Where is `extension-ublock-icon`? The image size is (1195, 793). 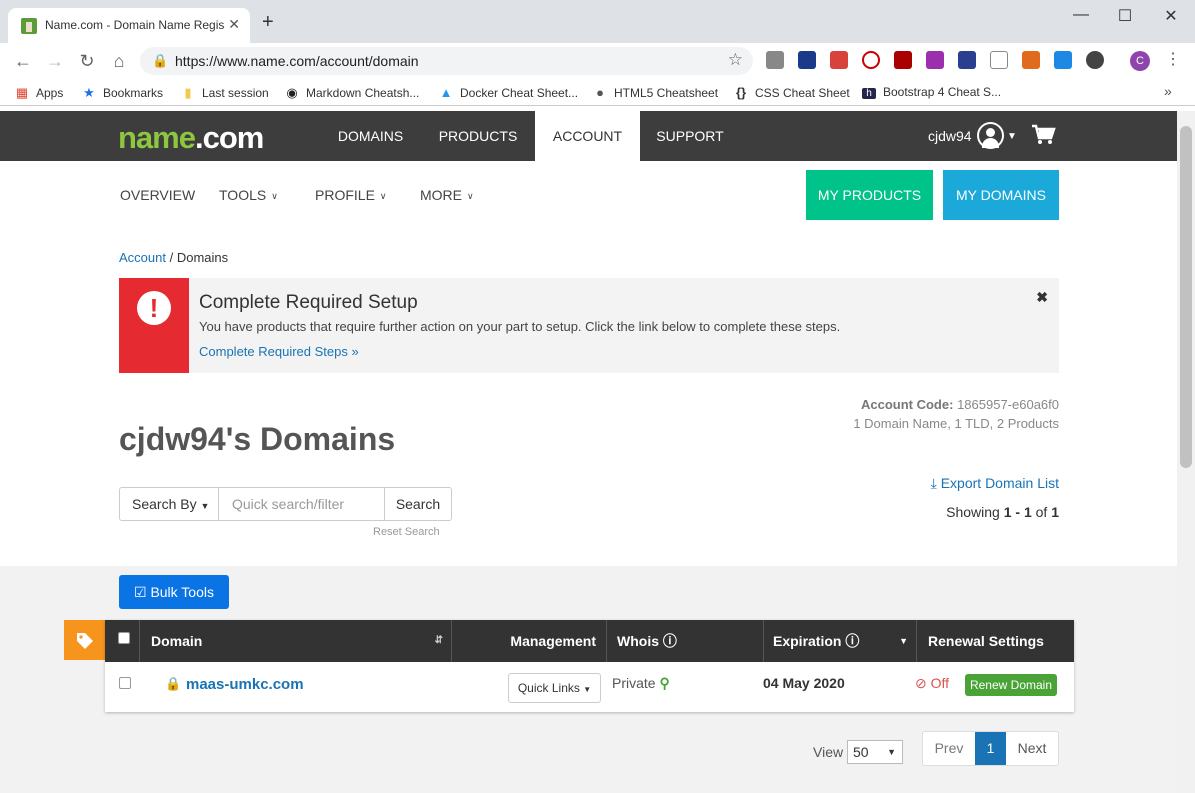
extension-ublock-icon is located at coordinates (903, 60).